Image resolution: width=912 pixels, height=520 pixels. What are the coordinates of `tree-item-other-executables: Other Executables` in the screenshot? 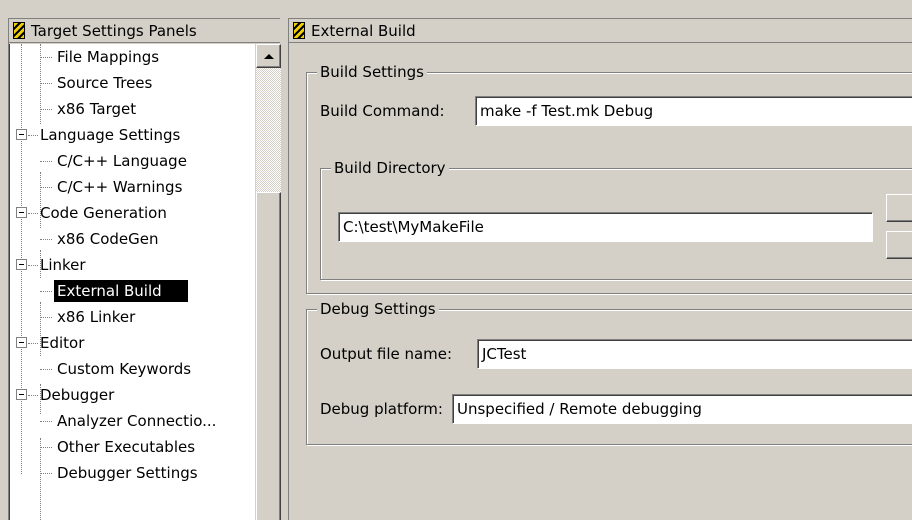 It's located at (132, 447).